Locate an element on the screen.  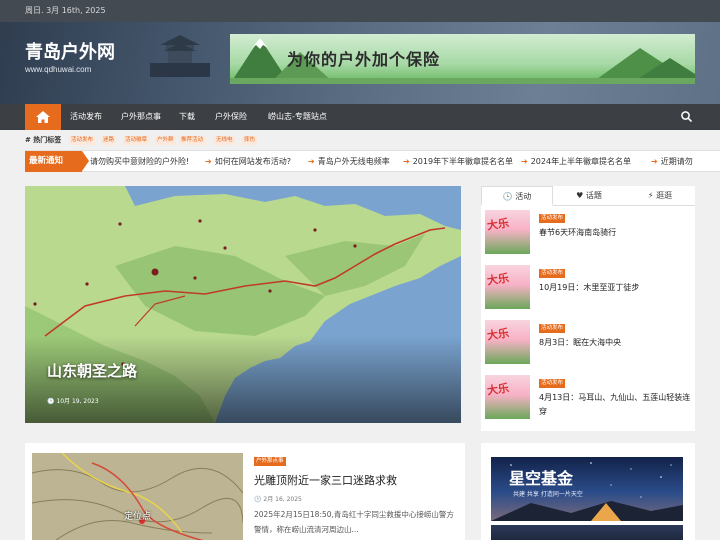
heart-icon: ♥ is located at coordinates (580, 195).